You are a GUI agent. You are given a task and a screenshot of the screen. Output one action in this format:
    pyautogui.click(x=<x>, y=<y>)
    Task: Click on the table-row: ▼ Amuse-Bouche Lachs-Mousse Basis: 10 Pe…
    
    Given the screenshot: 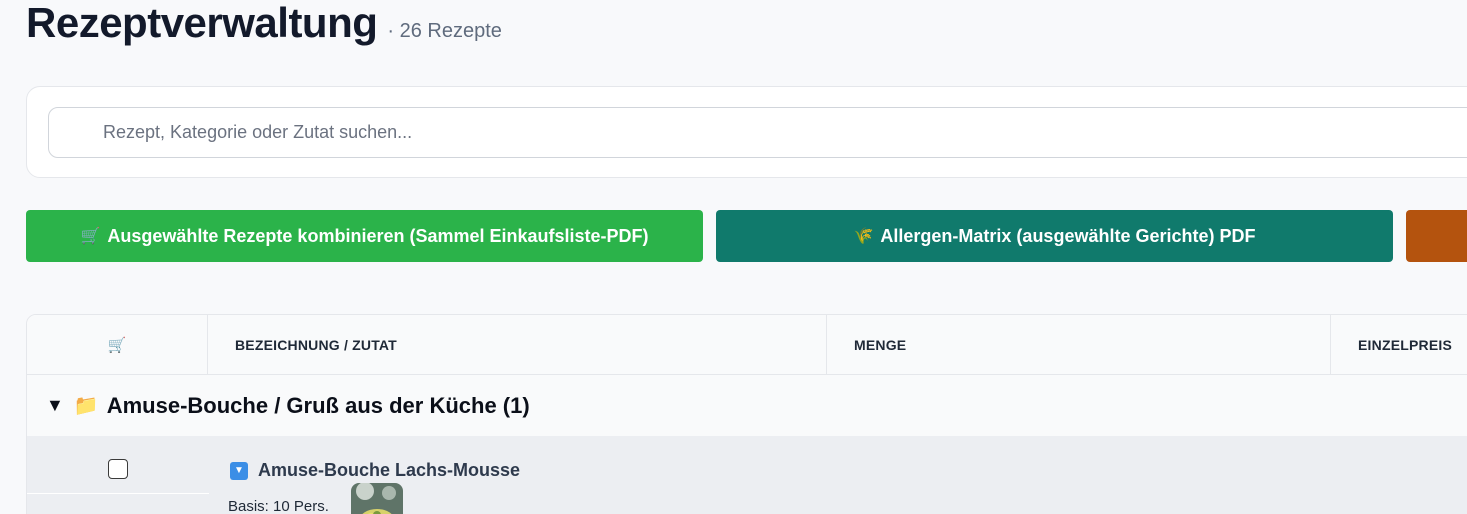 What is the action you would take?
    pyautogui.click(x=747, y=475)
    